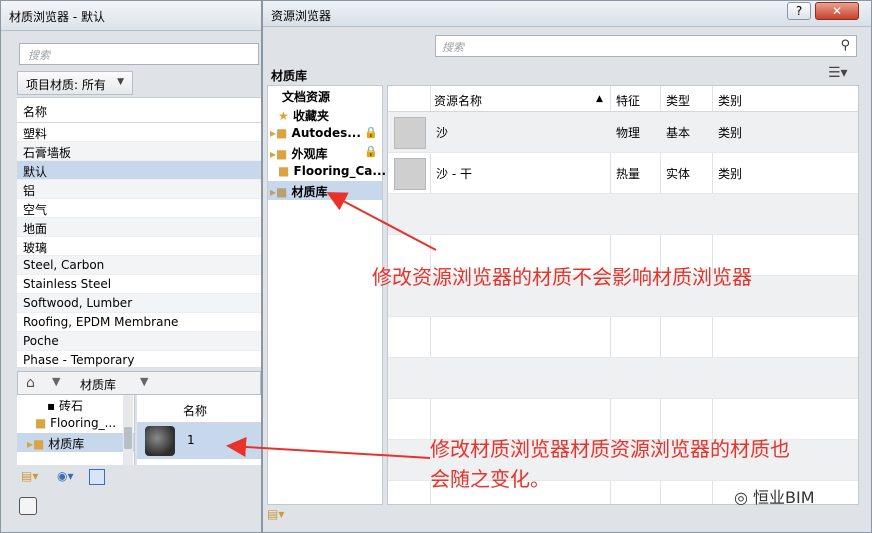 The image size is (872, 533). Describe the element at coordinates (139, 132) in the screenshot. I see `material-row: 塑料` at that location.